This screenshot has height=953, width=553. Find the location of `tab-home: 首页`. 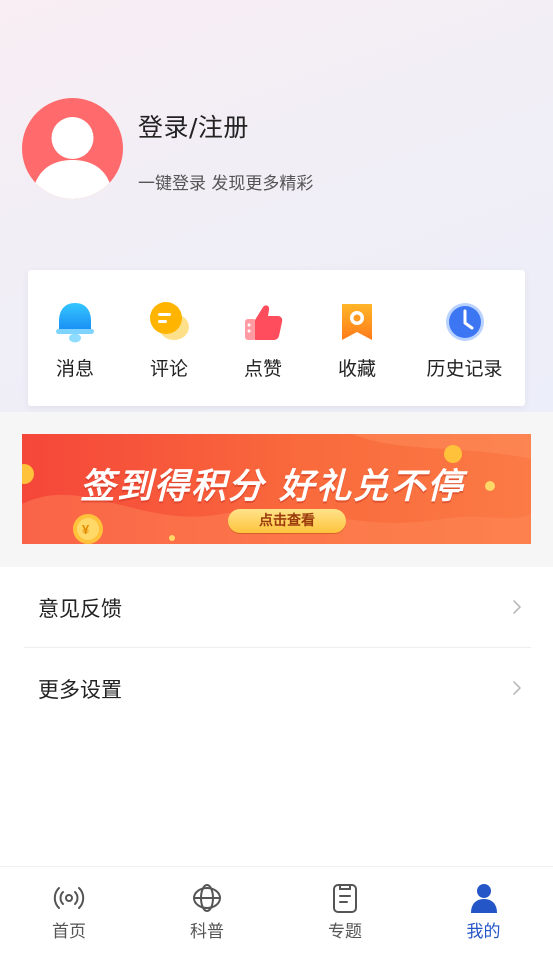

tab-home: 首页 is located at coordinates (69, 910).